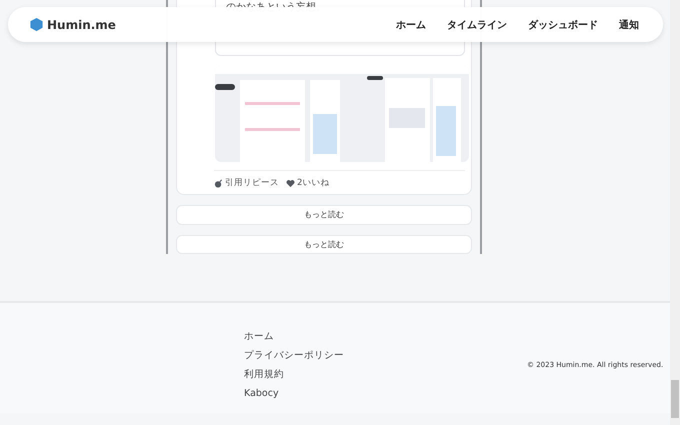 This screenshot has width=680, height=425. I want to click on footer-link: プライバシーポリシー, so click(385, 355).